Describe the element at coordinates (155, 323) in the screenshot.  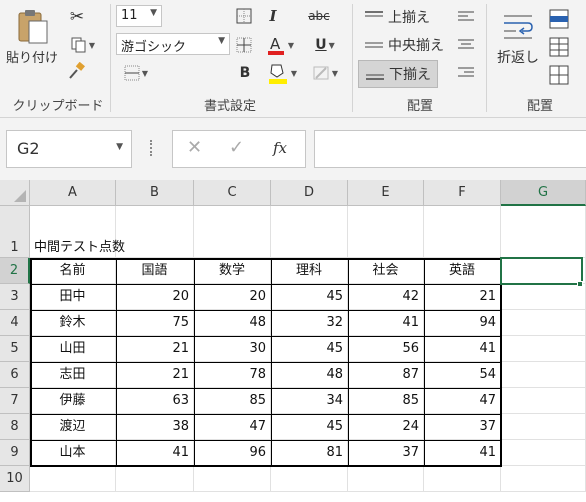
I see `score-cell: 75` at that location.